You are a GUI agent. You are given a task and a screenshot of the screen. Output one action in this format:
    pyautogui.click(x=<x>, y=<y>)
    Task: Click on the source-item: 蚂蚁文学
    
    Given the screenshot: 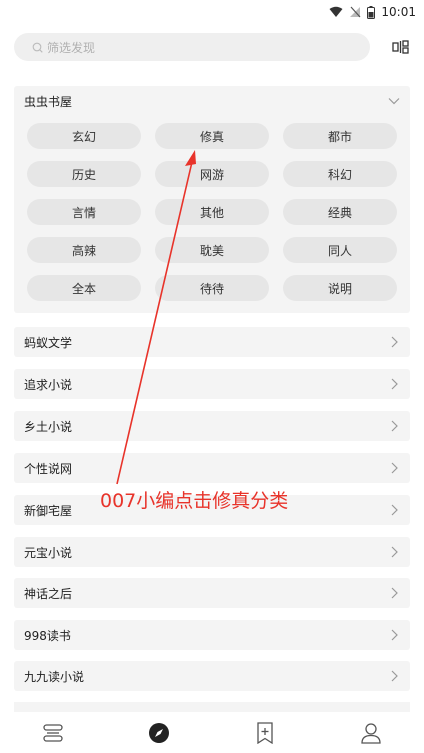 What is the action you would take?
    pyautogui.click(x=212, y=342)
    